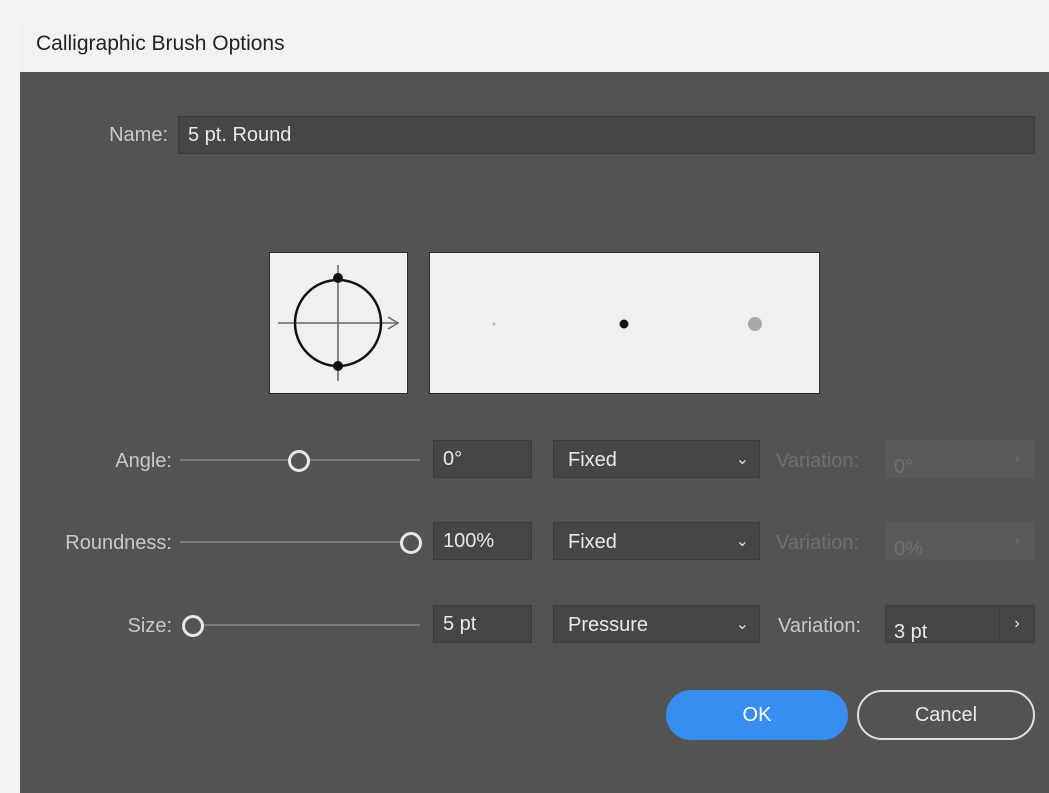 The width and height of the screenshot is (1049, 793). What do you see at coordinates (143, 461) in the screenshot?
I see `angle-label: Angle:` at bounding box center [143, 461].